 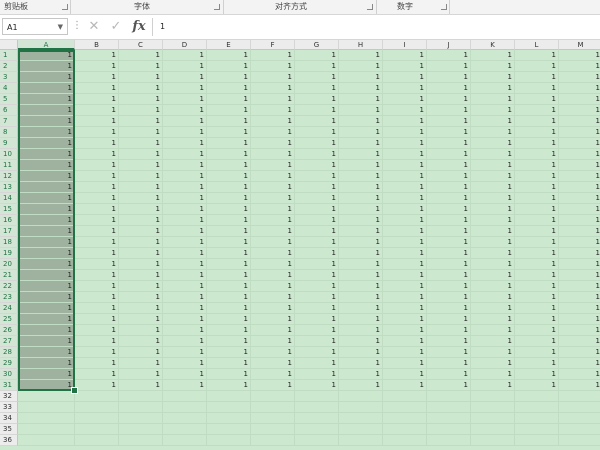 What do you see at coordinates (9, 154) in the screenshot?
I see `row-header-10: 10` at bounding box center [9, 154].